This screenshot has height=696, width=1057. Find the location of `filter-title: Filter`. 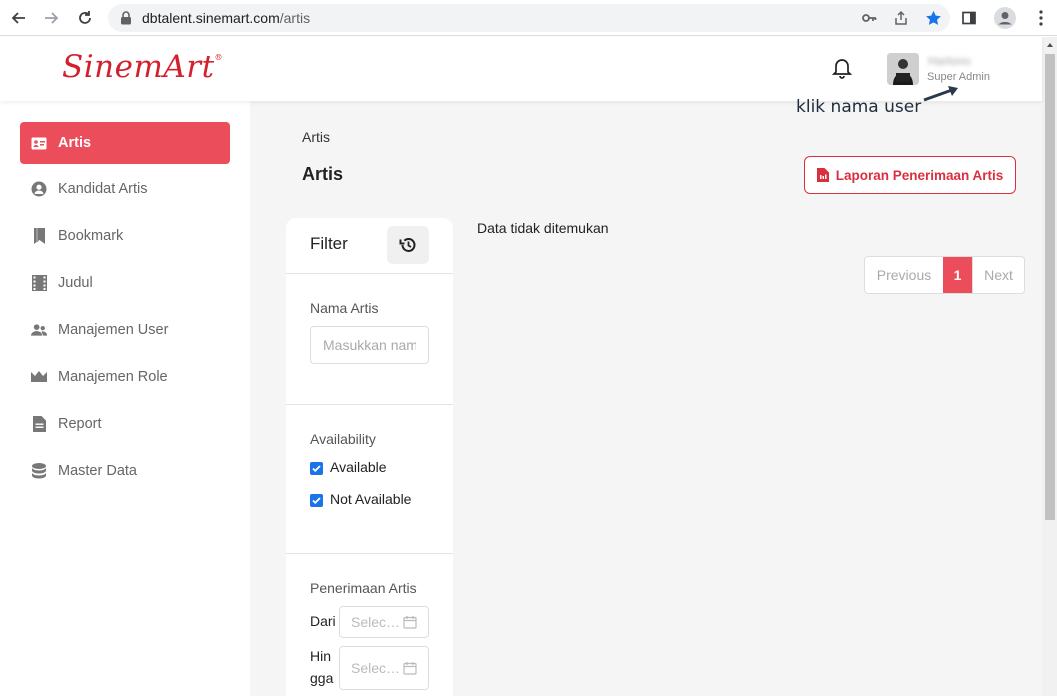

filter-title: Filter is located at coordinates (329, 243).